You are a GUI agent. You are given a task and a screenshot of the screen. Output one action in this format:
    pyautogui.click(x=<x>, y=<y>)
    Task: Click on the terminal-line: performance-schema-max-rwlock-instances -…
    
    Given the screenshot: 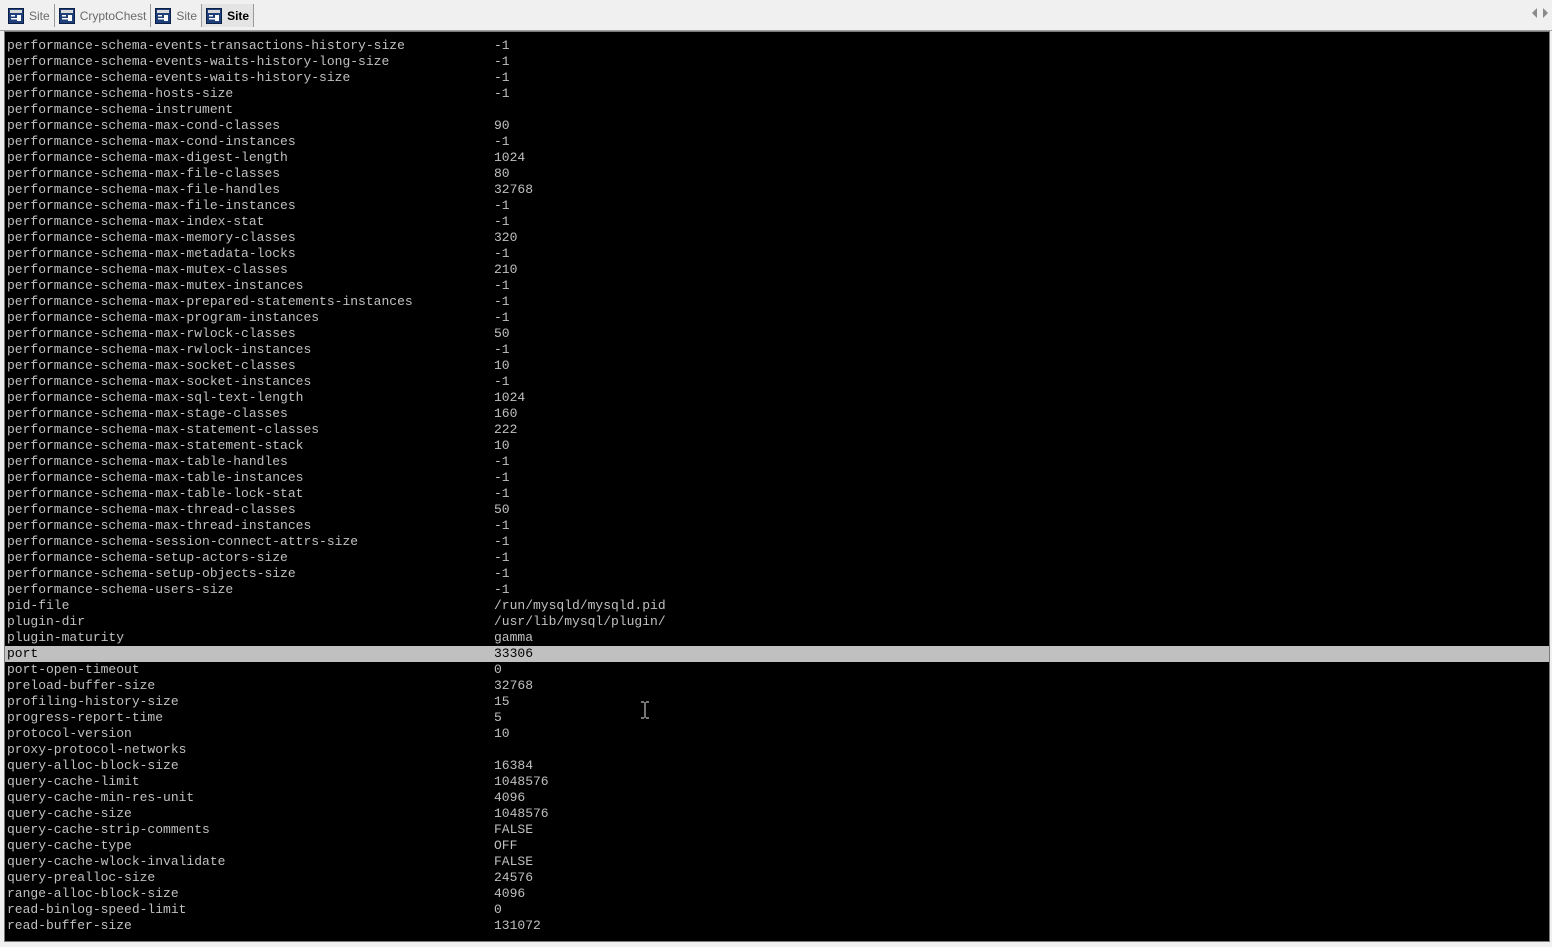 What is the action you would take?
    pyautogui.click(x=777, y=350)
    